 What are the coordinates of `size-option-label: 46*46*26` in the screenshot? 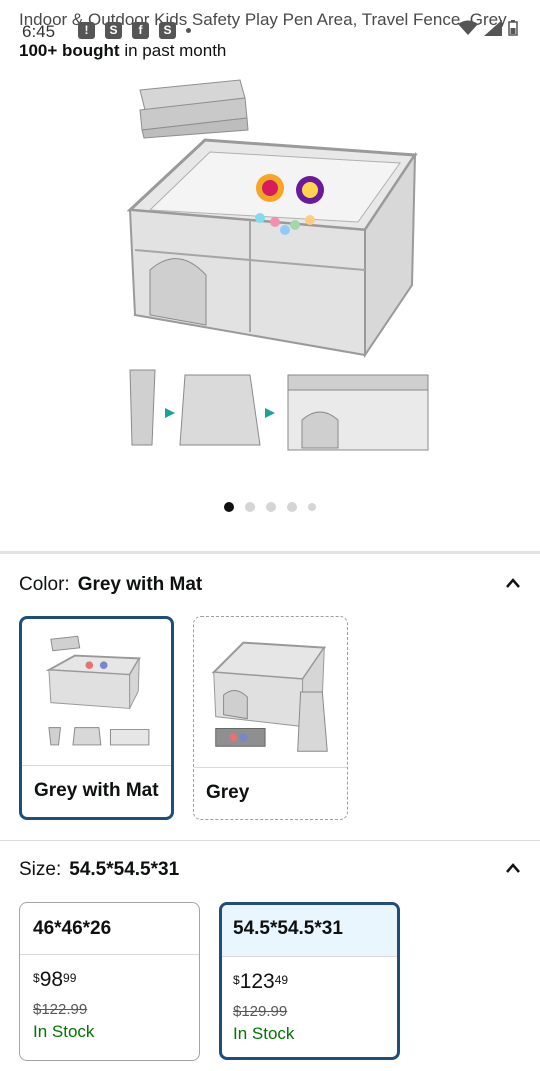 It's located at (109, 929).